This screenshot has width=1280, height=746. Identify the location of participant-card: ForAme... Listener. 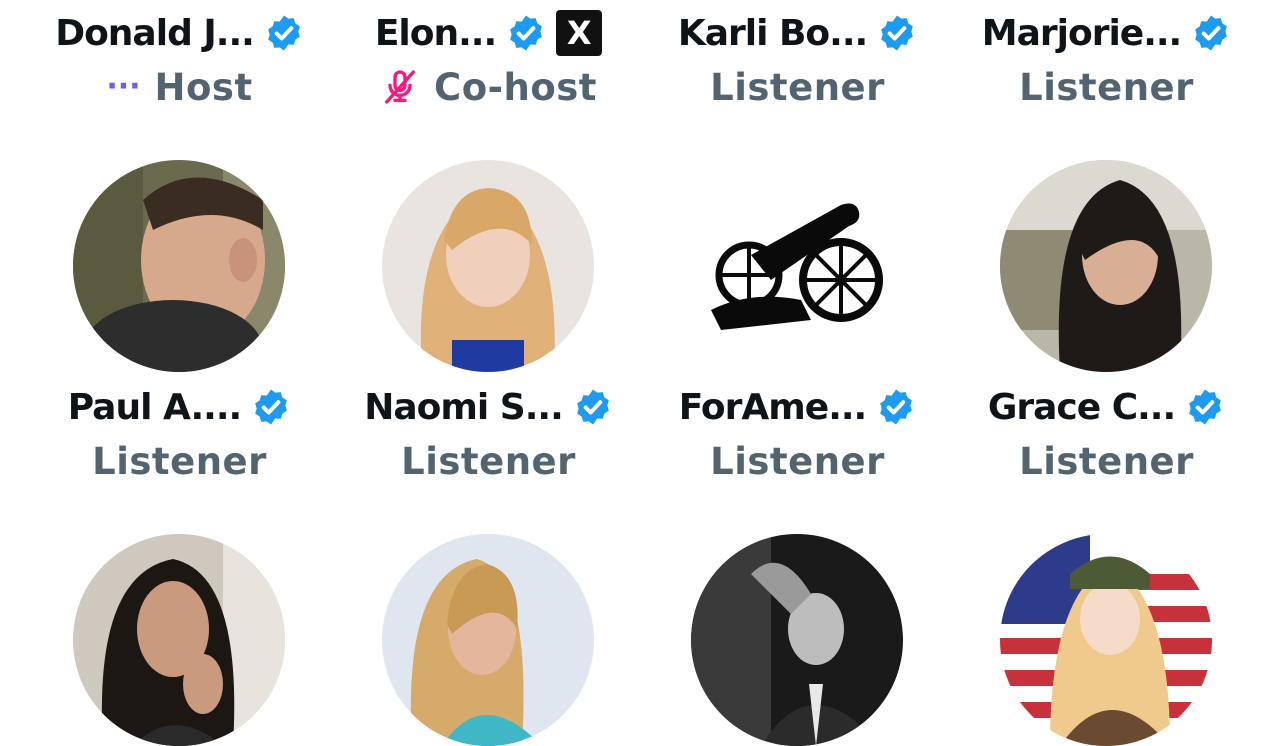
(797, 323).